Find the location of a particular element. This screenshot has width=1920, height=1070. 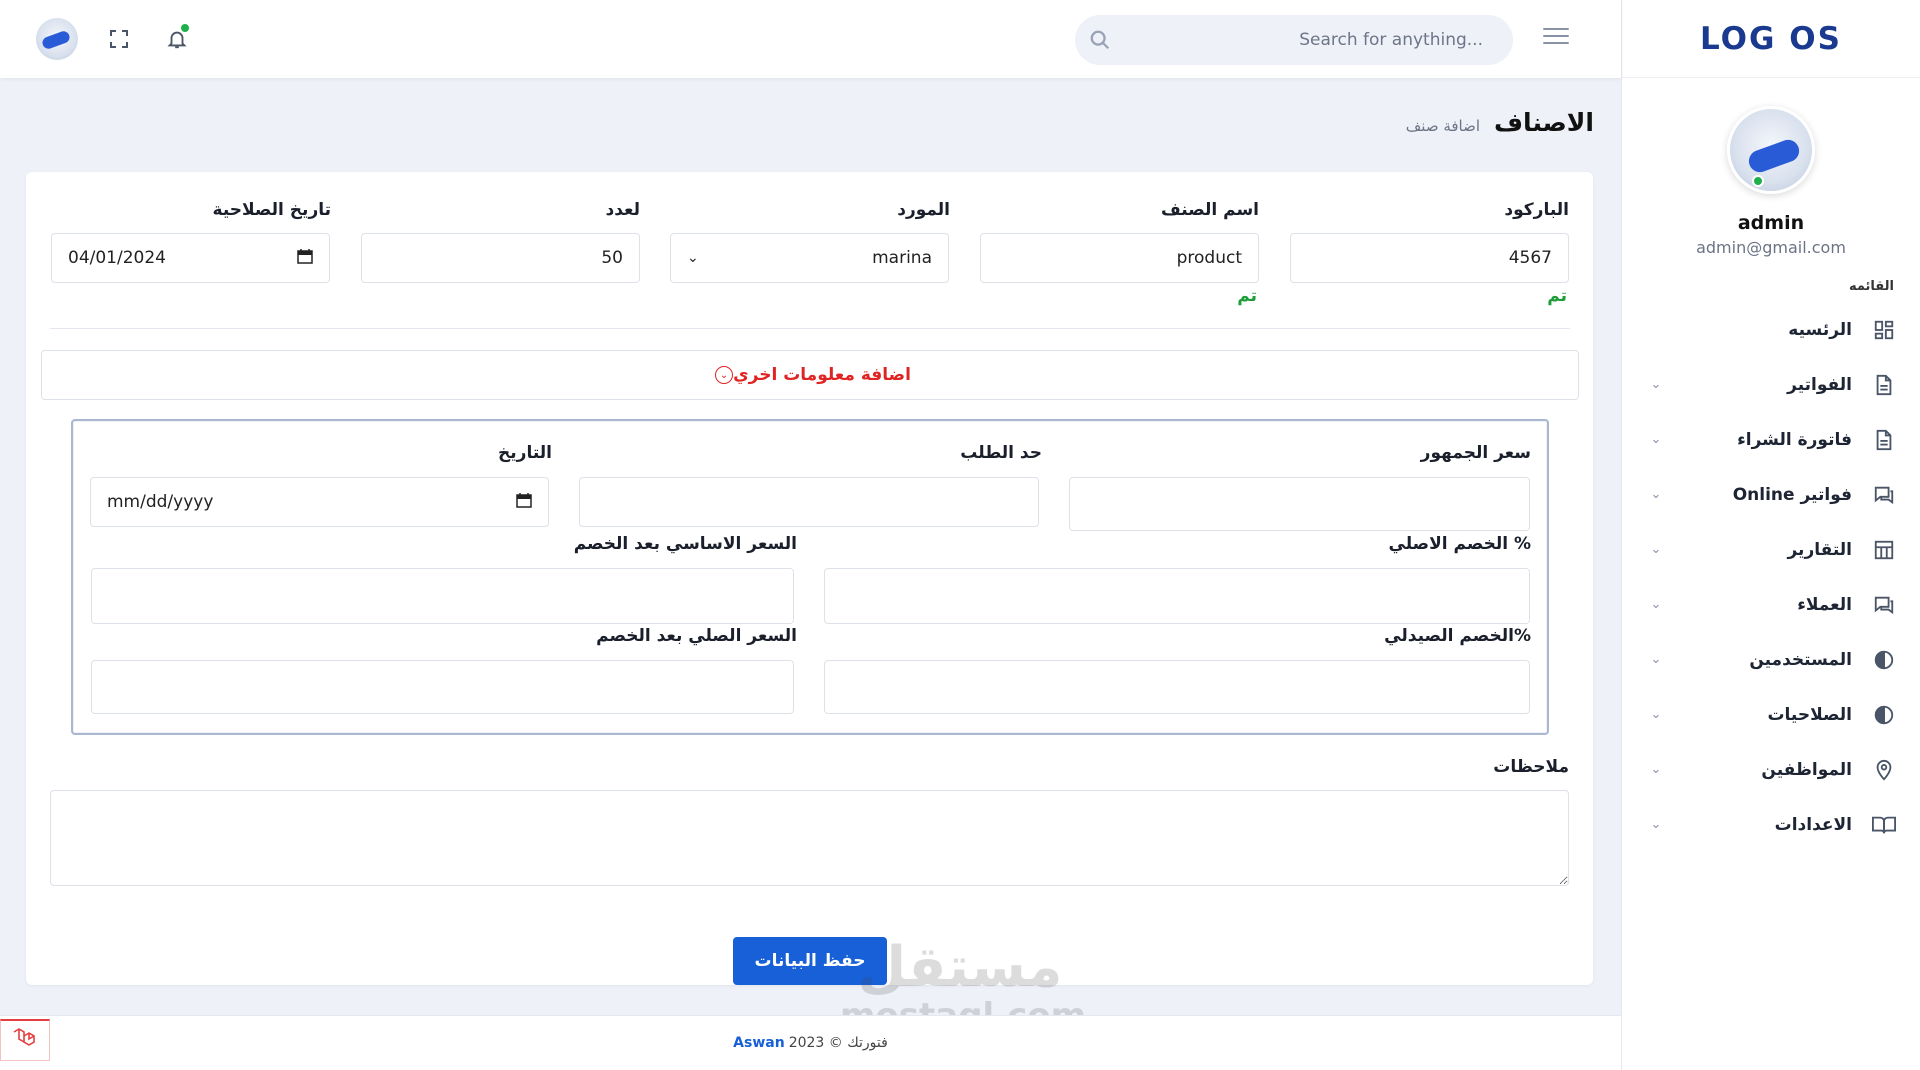

menu-title: القائمه is located at coordinates (1871, 286).